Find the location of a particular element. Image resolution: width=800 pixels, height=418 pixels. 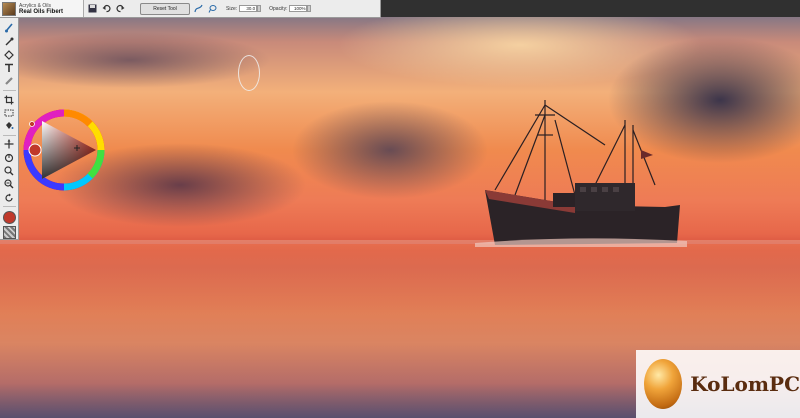

hand-tool is located at coordinates (9, 157).